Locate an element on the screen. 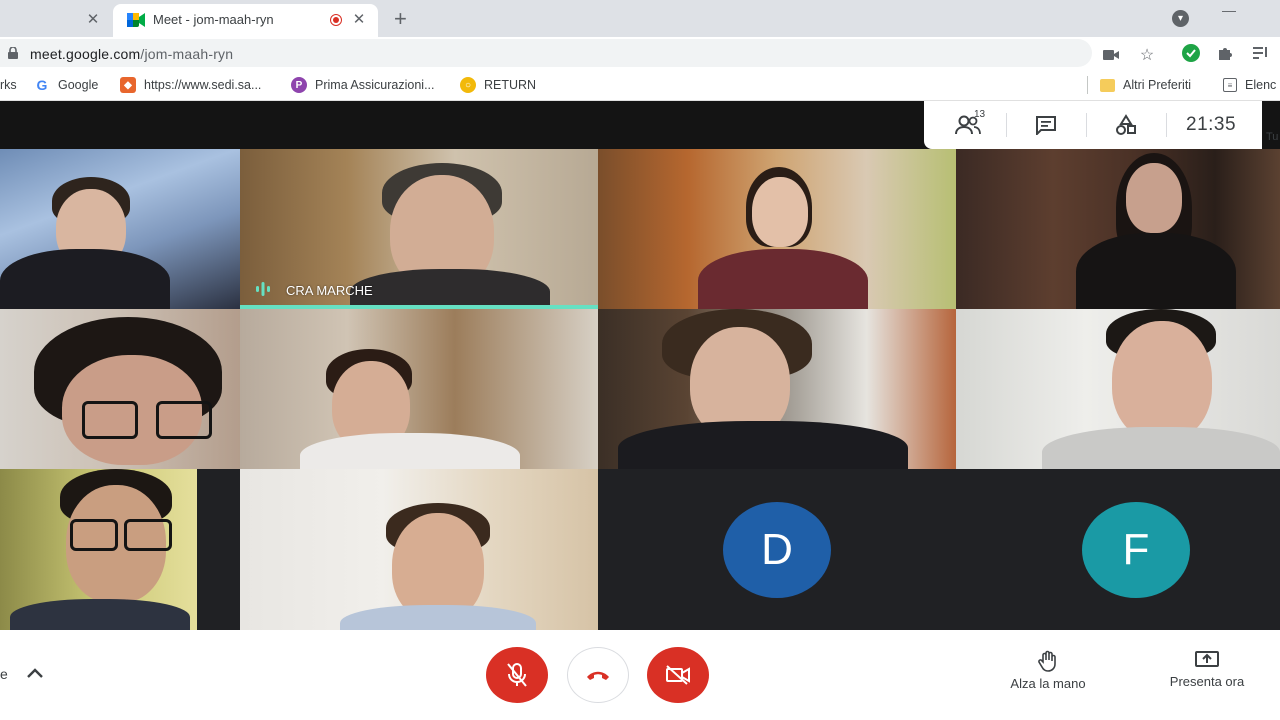  lock-icon is located at coordinates (13, 53).